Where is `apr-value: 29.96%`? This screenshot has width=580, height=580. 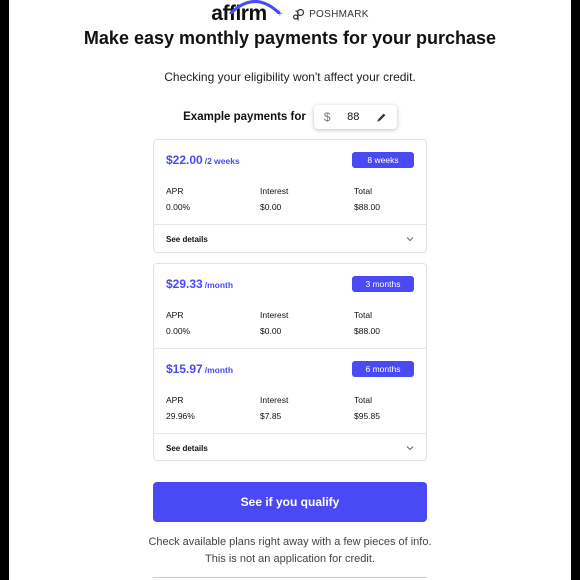 apr-value: 29.96% is located at coordinates (180, 416).